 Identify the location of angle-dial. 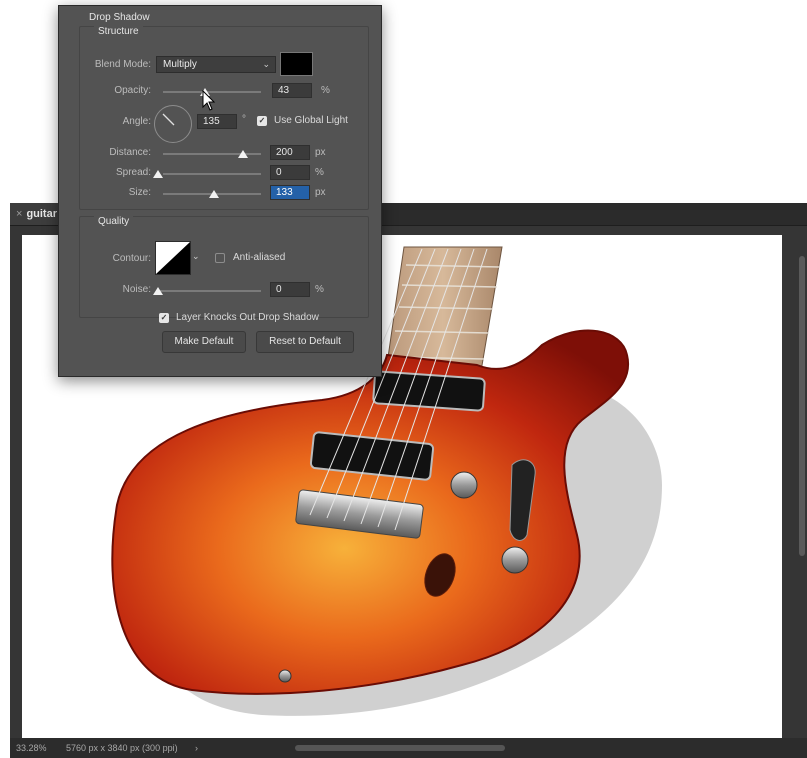
(173, 124).